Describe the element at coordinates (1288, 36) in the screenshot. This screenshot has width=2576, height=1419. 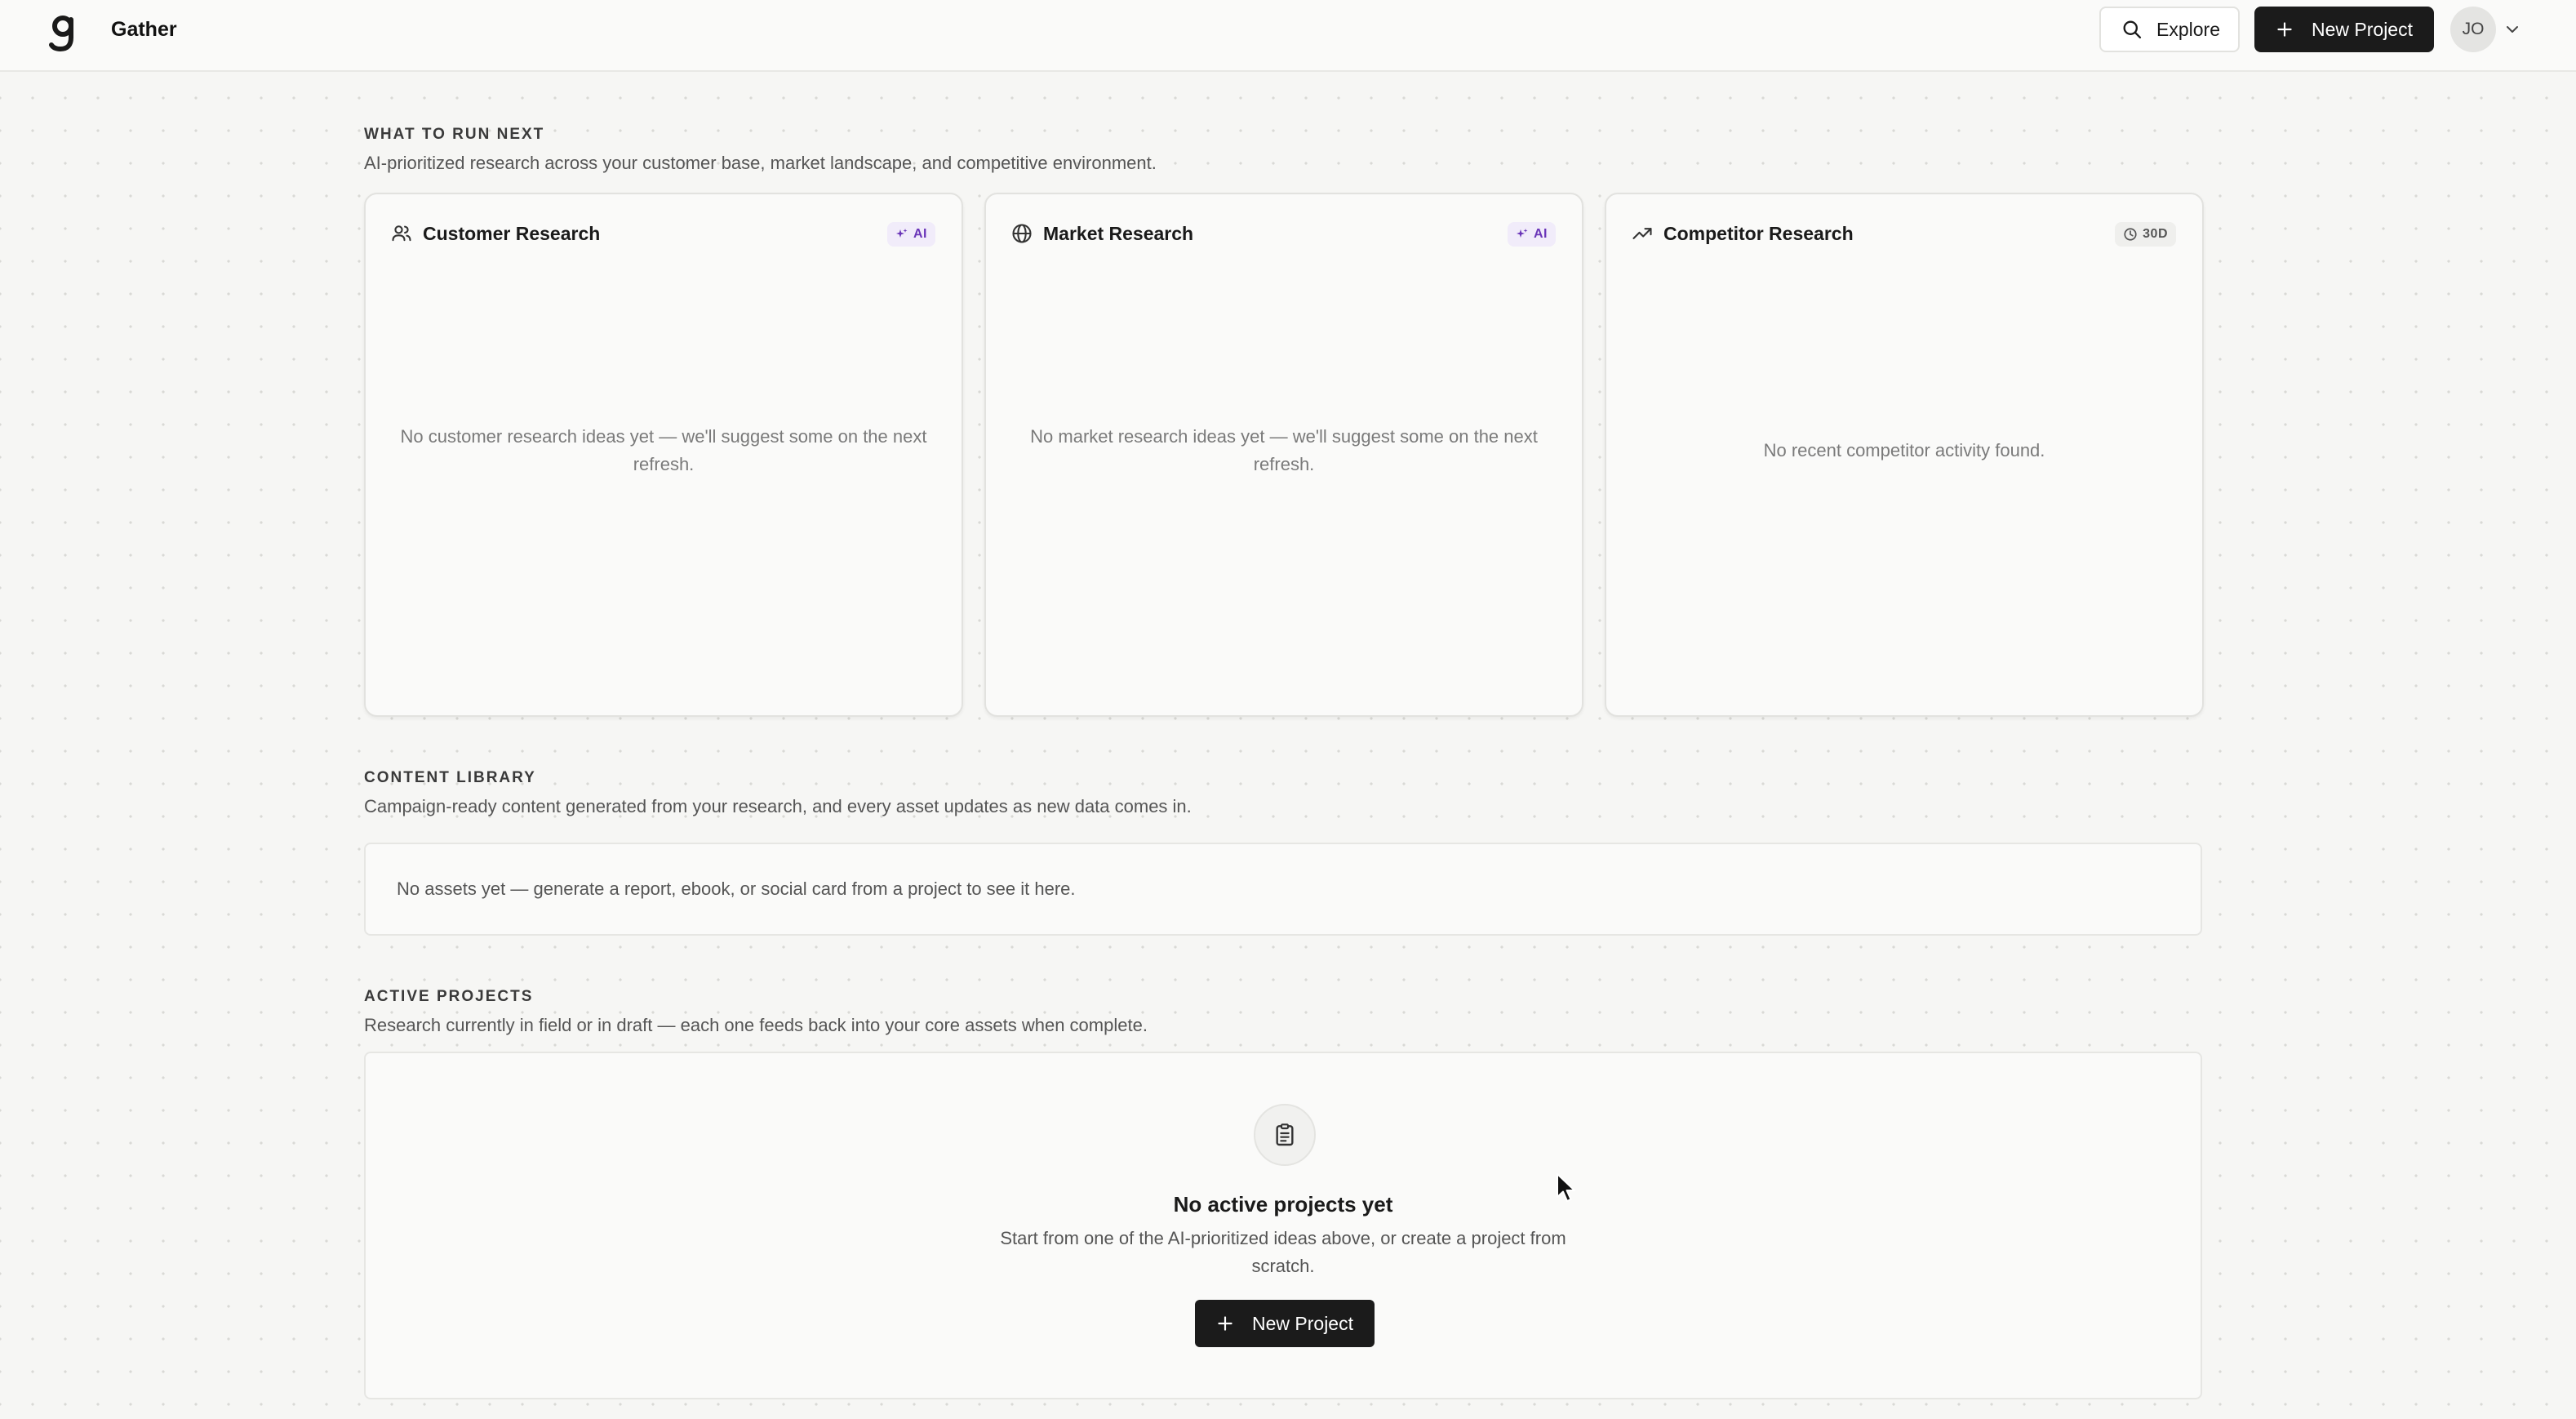
I see `top-bar: Gather Explore New Project JO` at that location.